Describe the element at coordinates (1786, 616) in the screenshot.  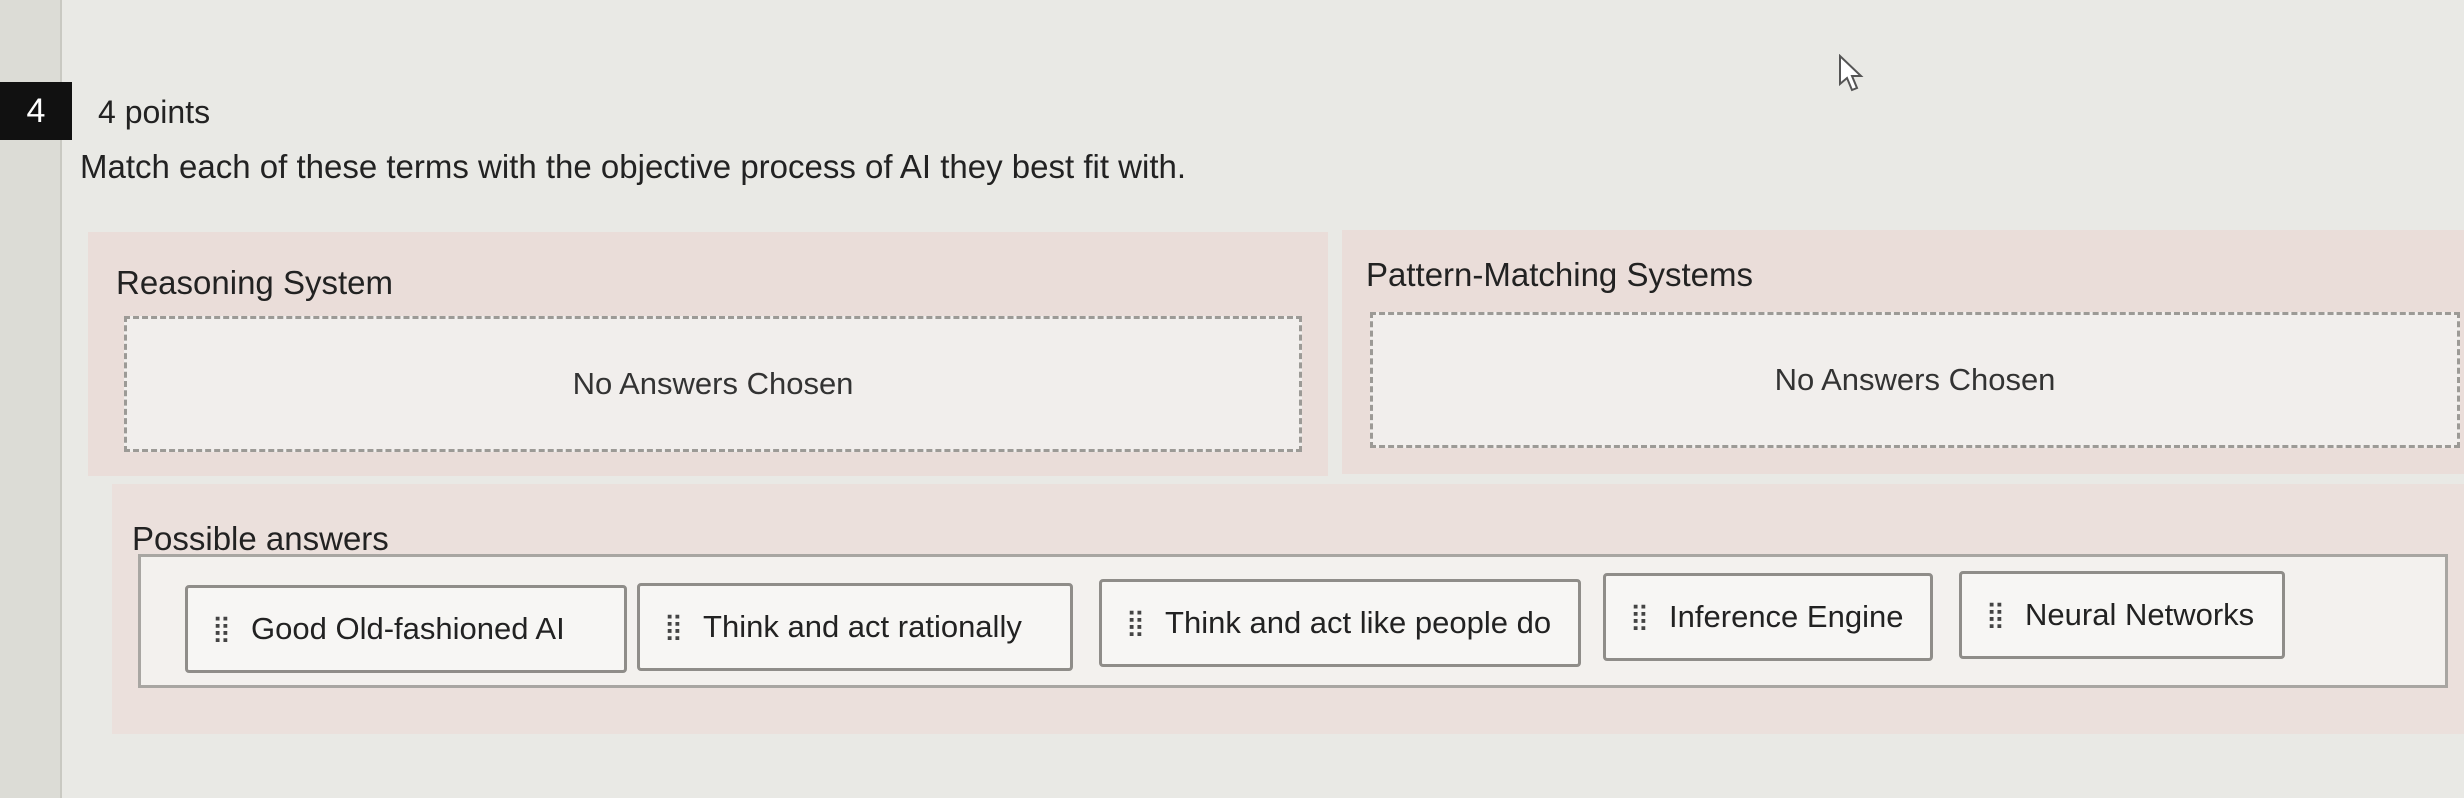
I see `answer-label: Inference Engine` at that location.